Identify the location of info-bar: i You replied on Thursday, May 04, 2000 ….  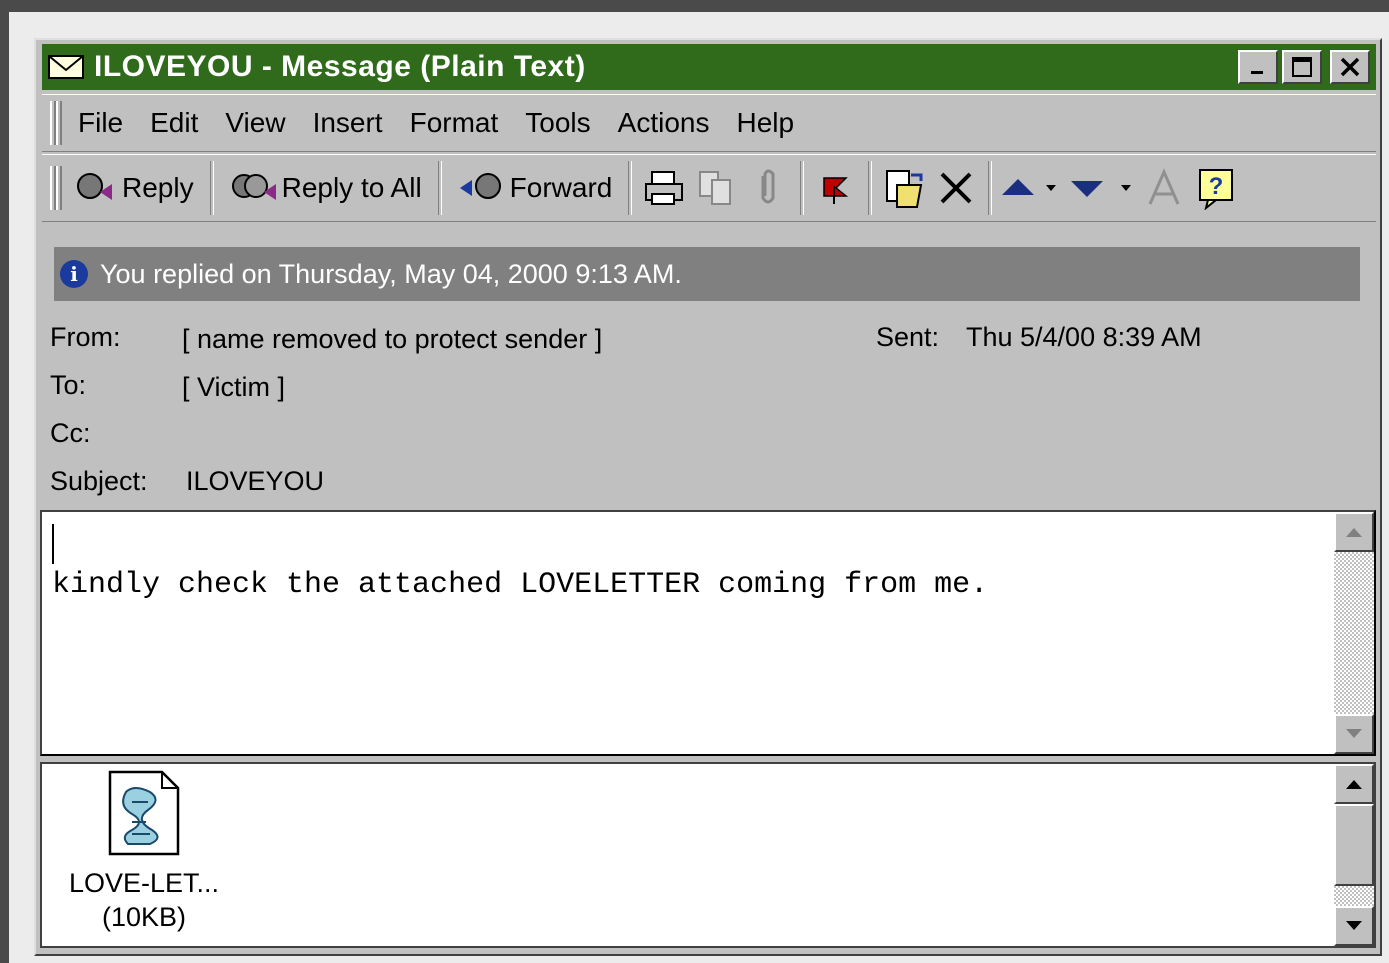
(707, 274).